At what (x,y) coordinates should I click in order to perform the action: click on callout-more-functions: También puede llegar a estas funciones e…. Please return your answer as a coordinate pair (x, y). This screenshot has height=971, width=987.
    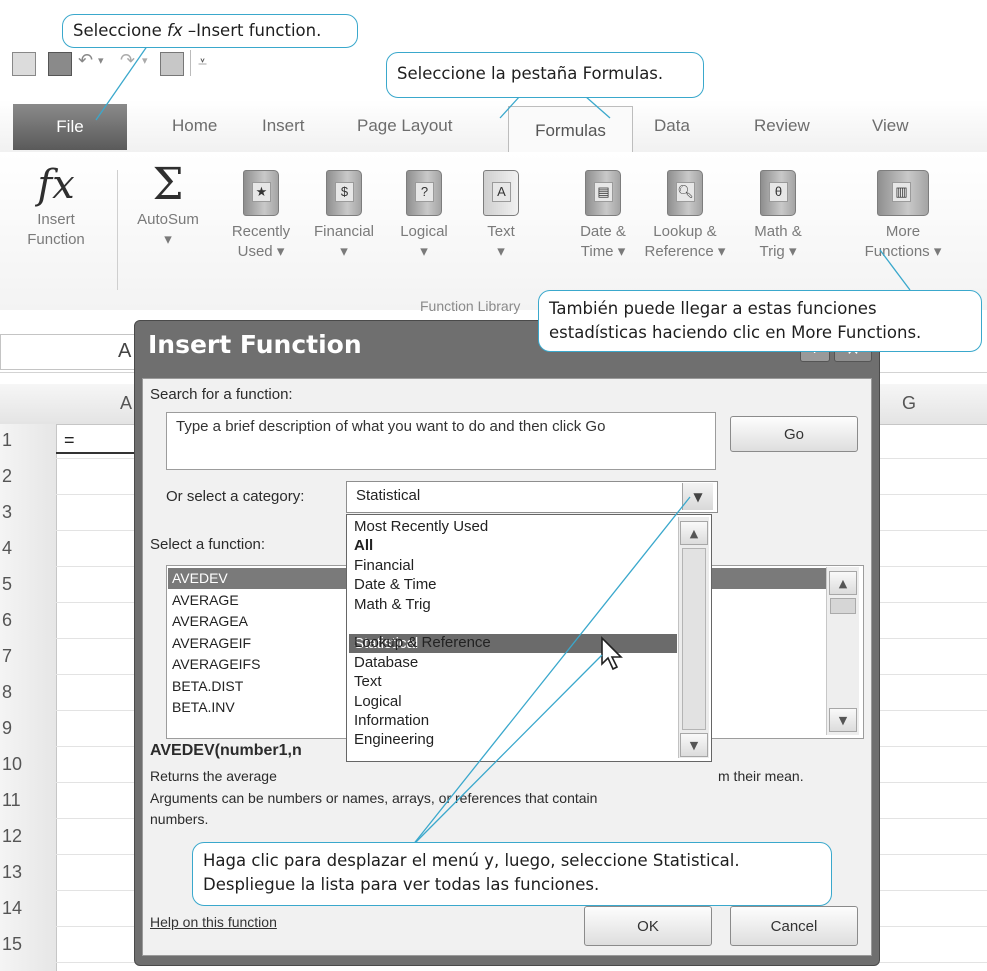
    Looking at the image, I should click on (760, 321).